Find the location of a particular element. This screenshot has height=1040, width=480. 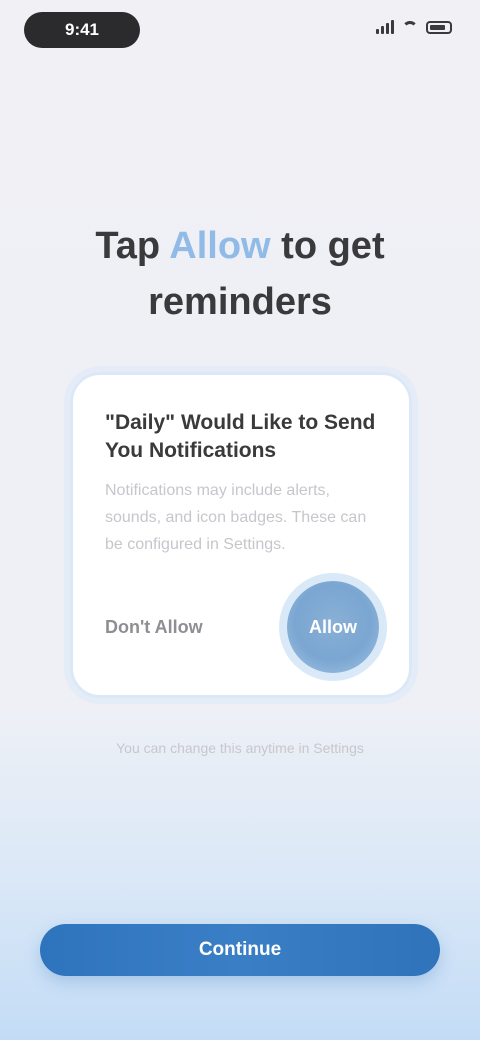

dialog-actions: Don't Allow Allow is located at coordinates (242, 627).